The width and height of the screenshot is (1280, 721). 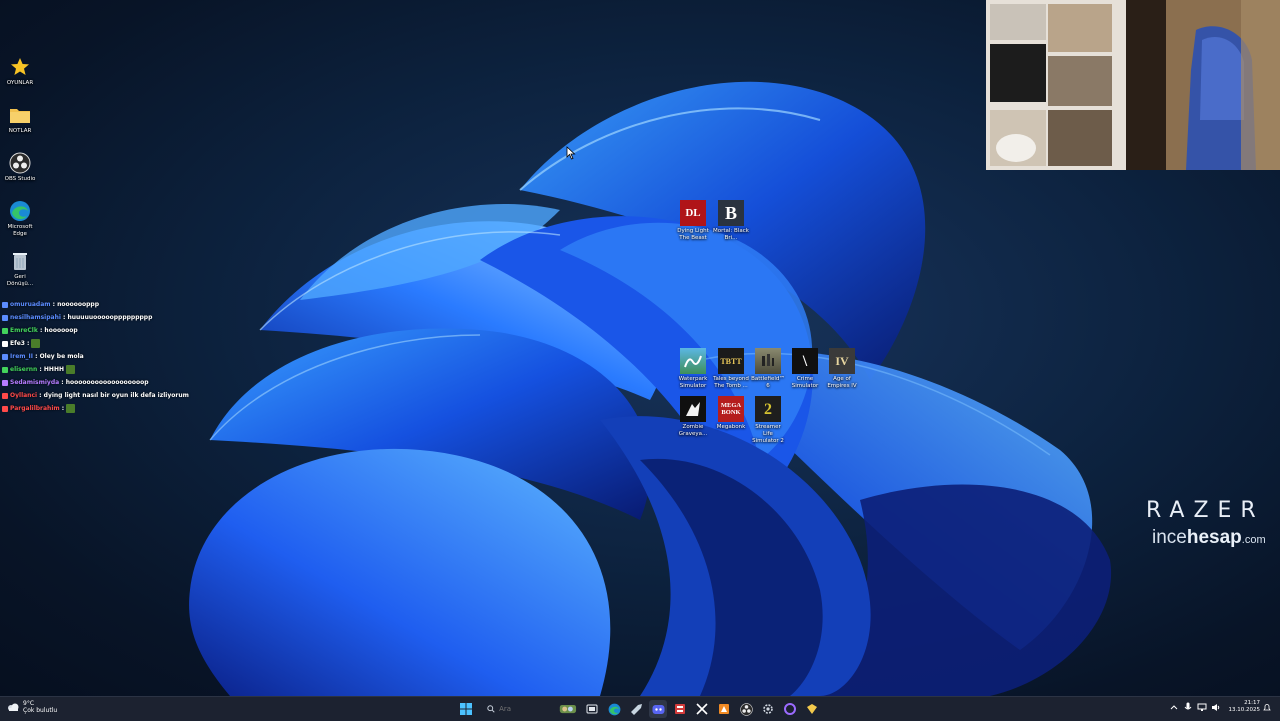 I want to click on clock: 21:17 13.10.2025, so click(x=1245, y=707).